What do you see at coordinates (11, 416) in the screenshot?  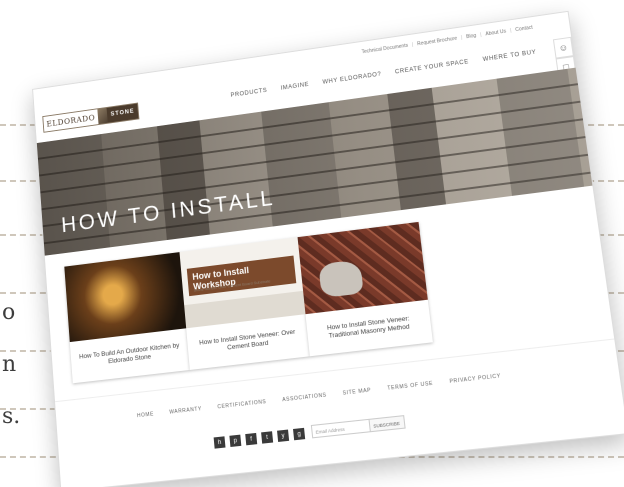 I see `side-letter: s.` at bounding box center [11, 416].